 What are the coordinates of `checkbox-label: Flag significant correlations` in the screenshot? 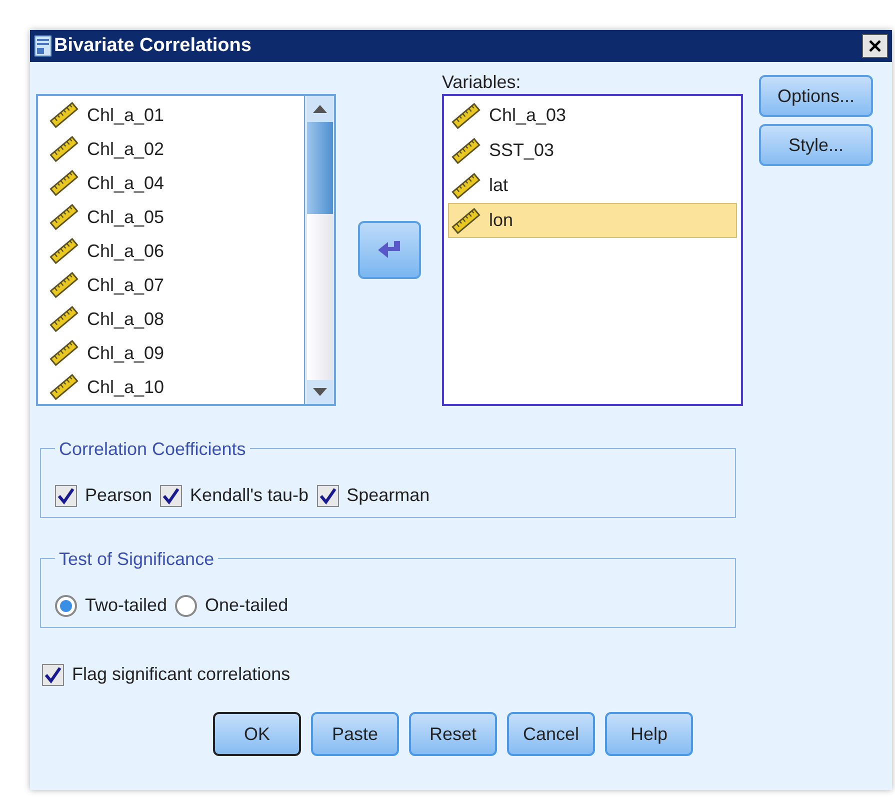 It's located at (181, 674).